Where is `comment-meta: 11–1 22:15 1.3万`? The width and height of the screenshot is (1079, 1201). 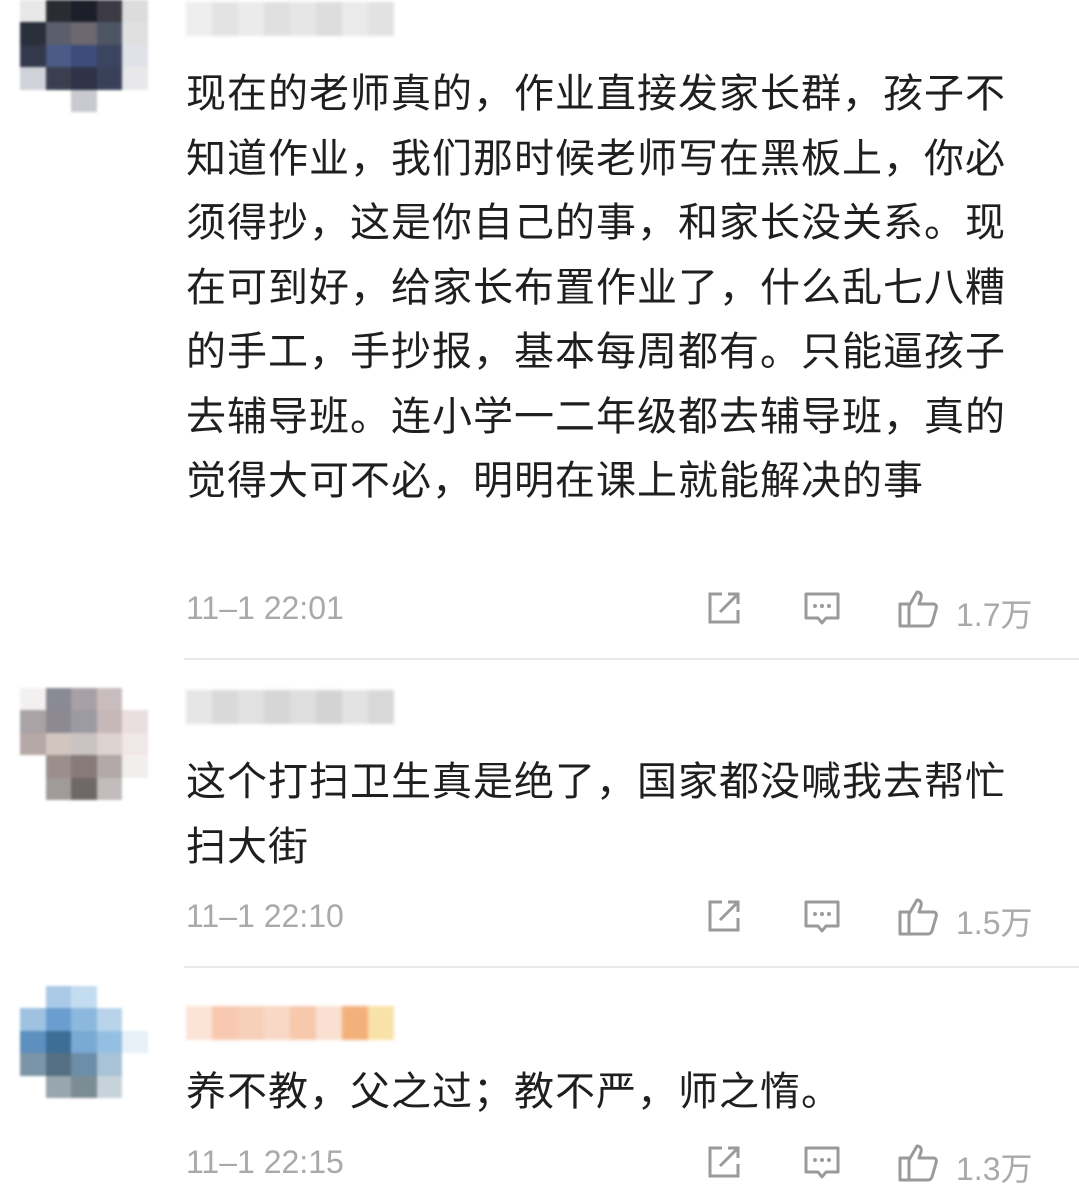 comment-meta: 11–1 22:15 1.3万 is located at coordinates (616, 1164).